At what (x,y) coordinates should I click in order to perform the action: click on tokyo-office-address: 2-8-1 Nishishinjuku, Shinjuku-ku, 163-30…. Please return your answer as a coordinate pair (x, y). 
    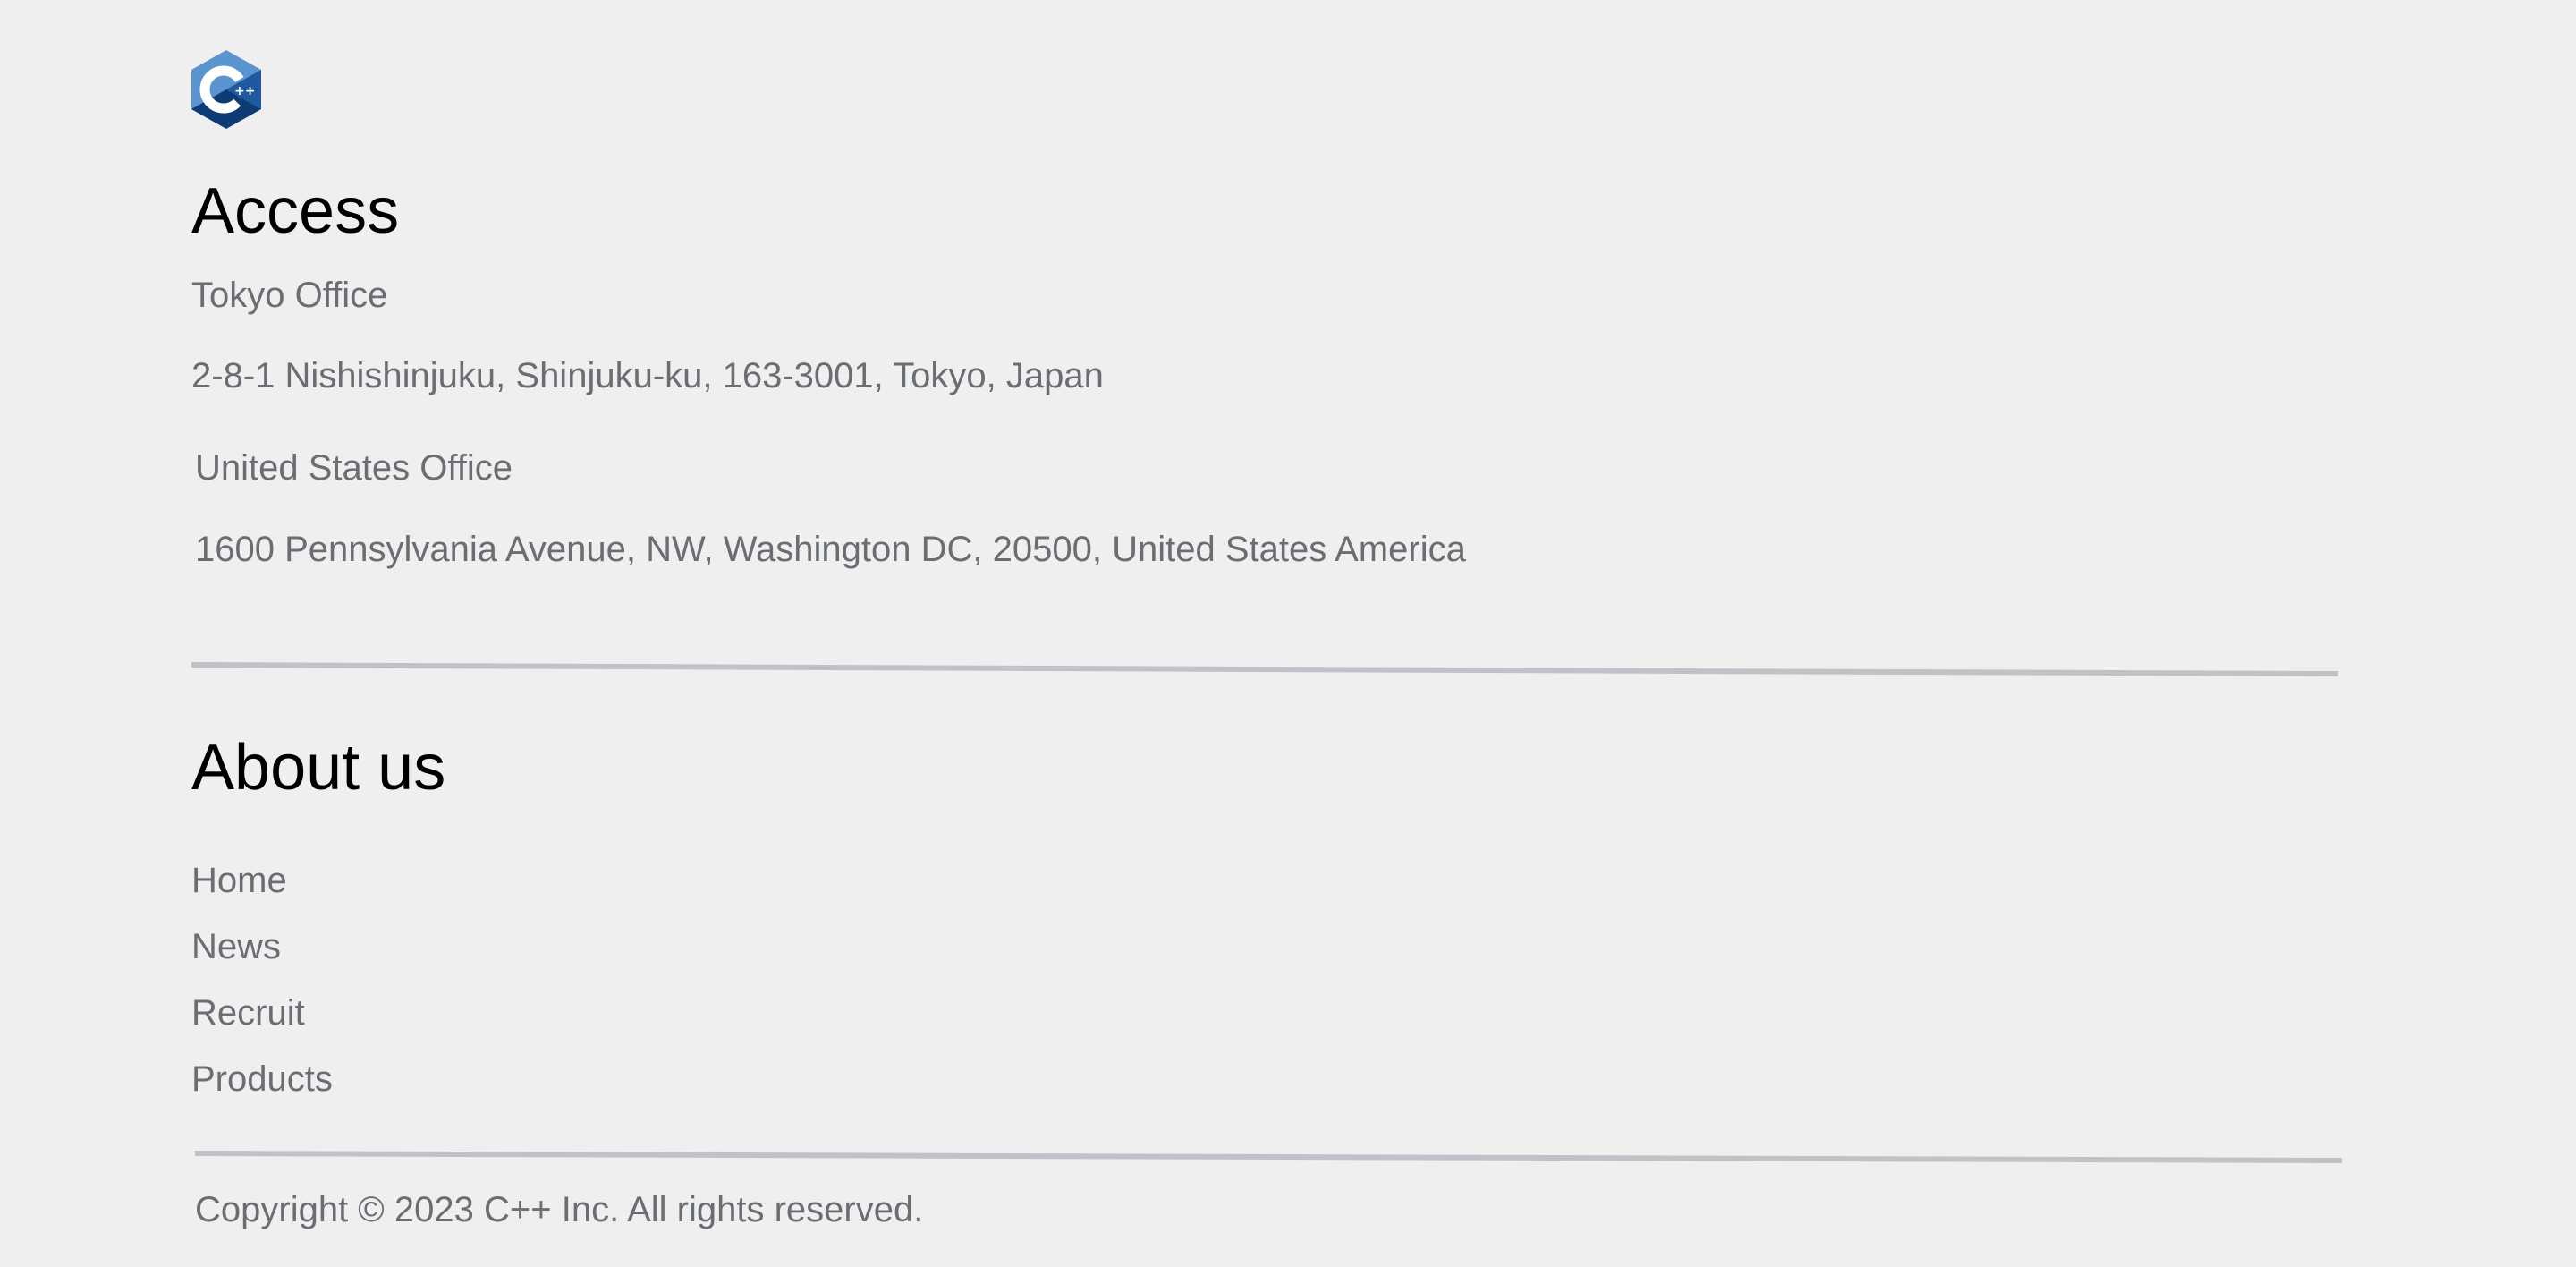
    Looking at the image, I should click on (647, 375).